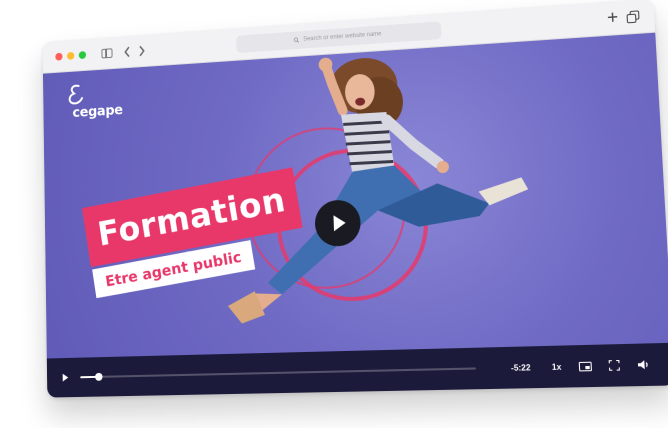  I want to click on plus-icon: +, so click(613, 17).